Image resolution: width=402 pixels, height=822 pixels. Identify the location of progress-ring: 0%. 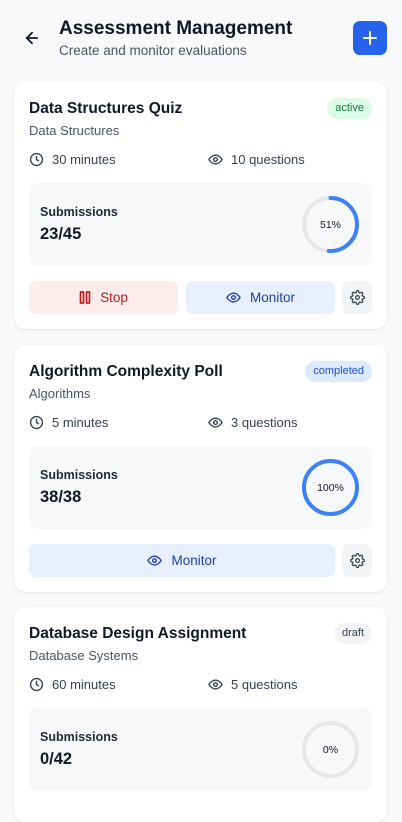
(330, 749).